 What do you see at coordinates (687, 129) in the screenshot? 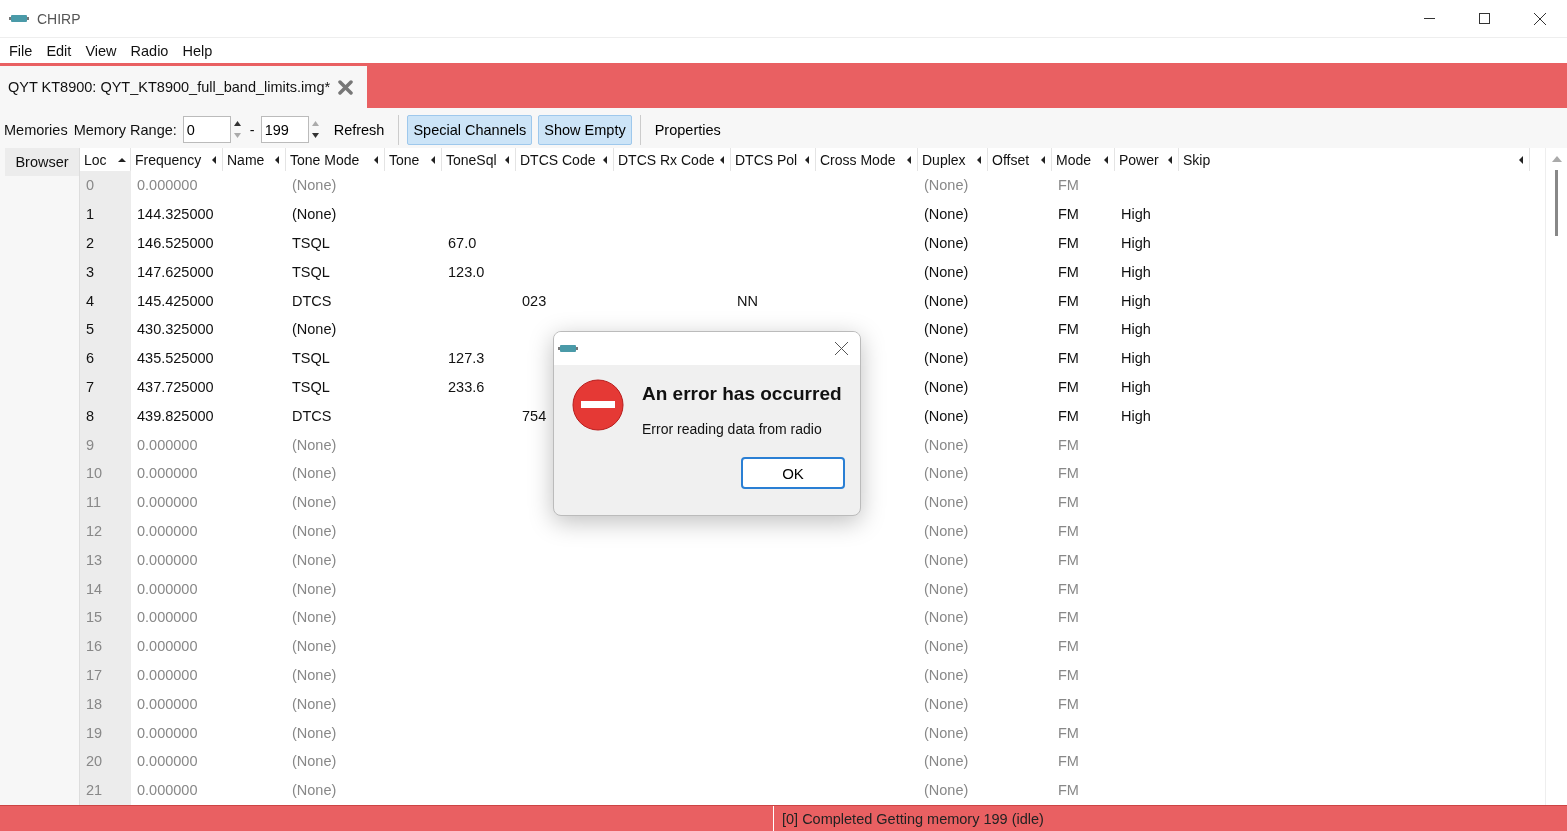
I see `properties-button: Properties` at bounding box center [687, 129].